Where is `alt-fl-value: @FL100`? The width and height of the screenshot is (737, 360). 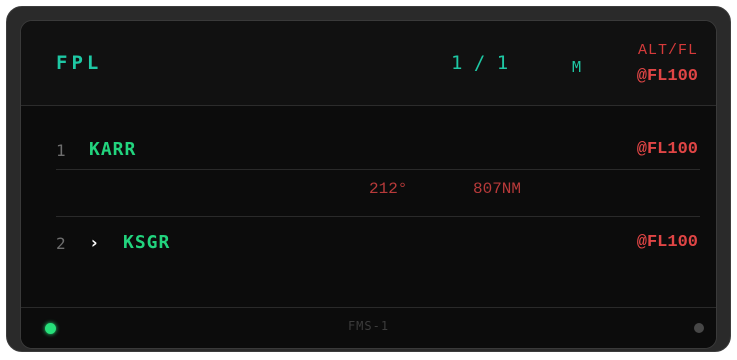 alt-fl-value: @FL100 is located at coordinates (667, 76).